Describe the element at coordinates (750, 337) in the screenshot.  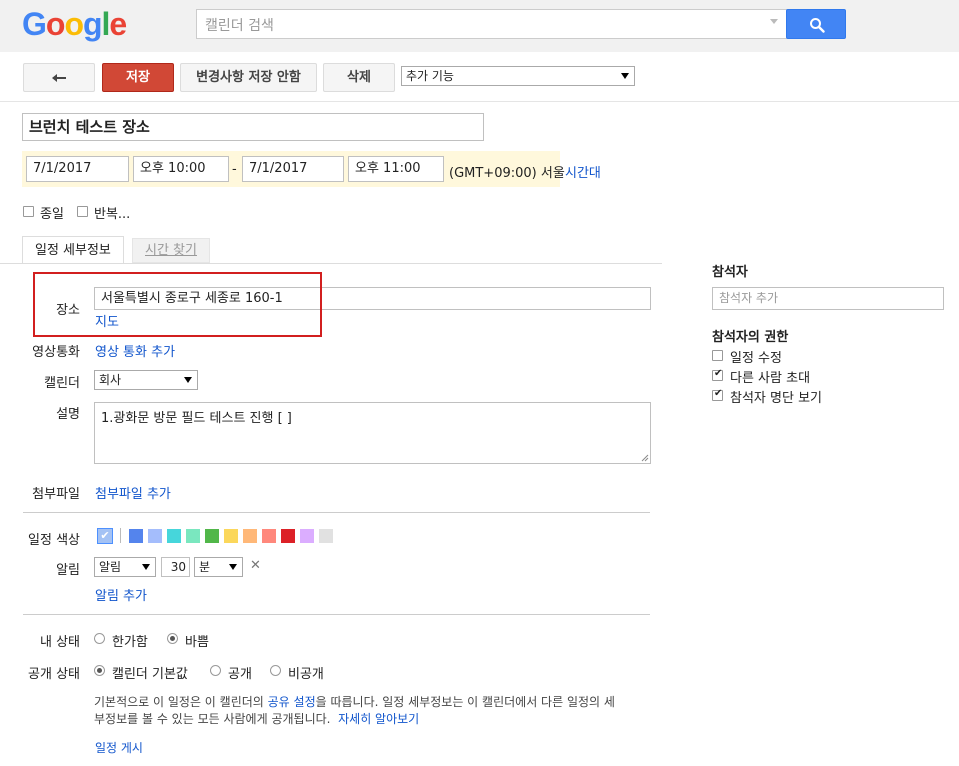
I see `guest-permissions-title: 참석자의 권한` at that location.